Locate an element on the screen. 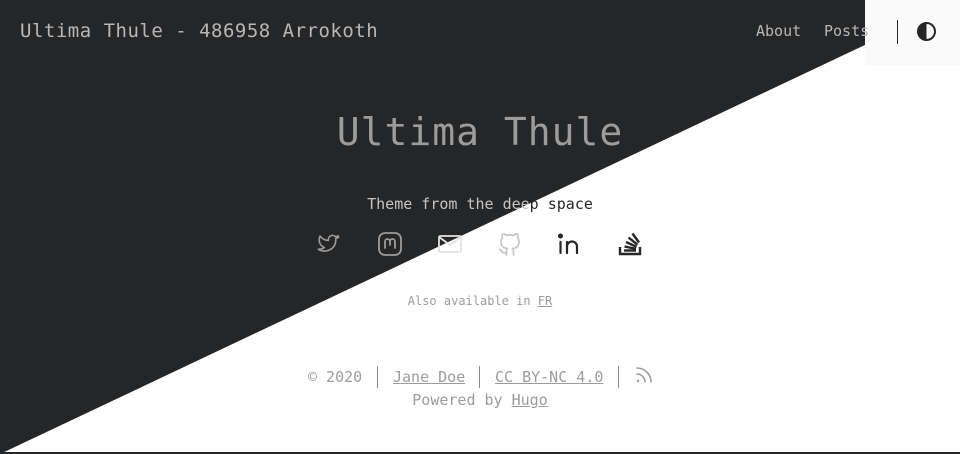 Image resolution: width=960 pixels, height=454 pixels. rss-icon is located at coordinates (644, 375).